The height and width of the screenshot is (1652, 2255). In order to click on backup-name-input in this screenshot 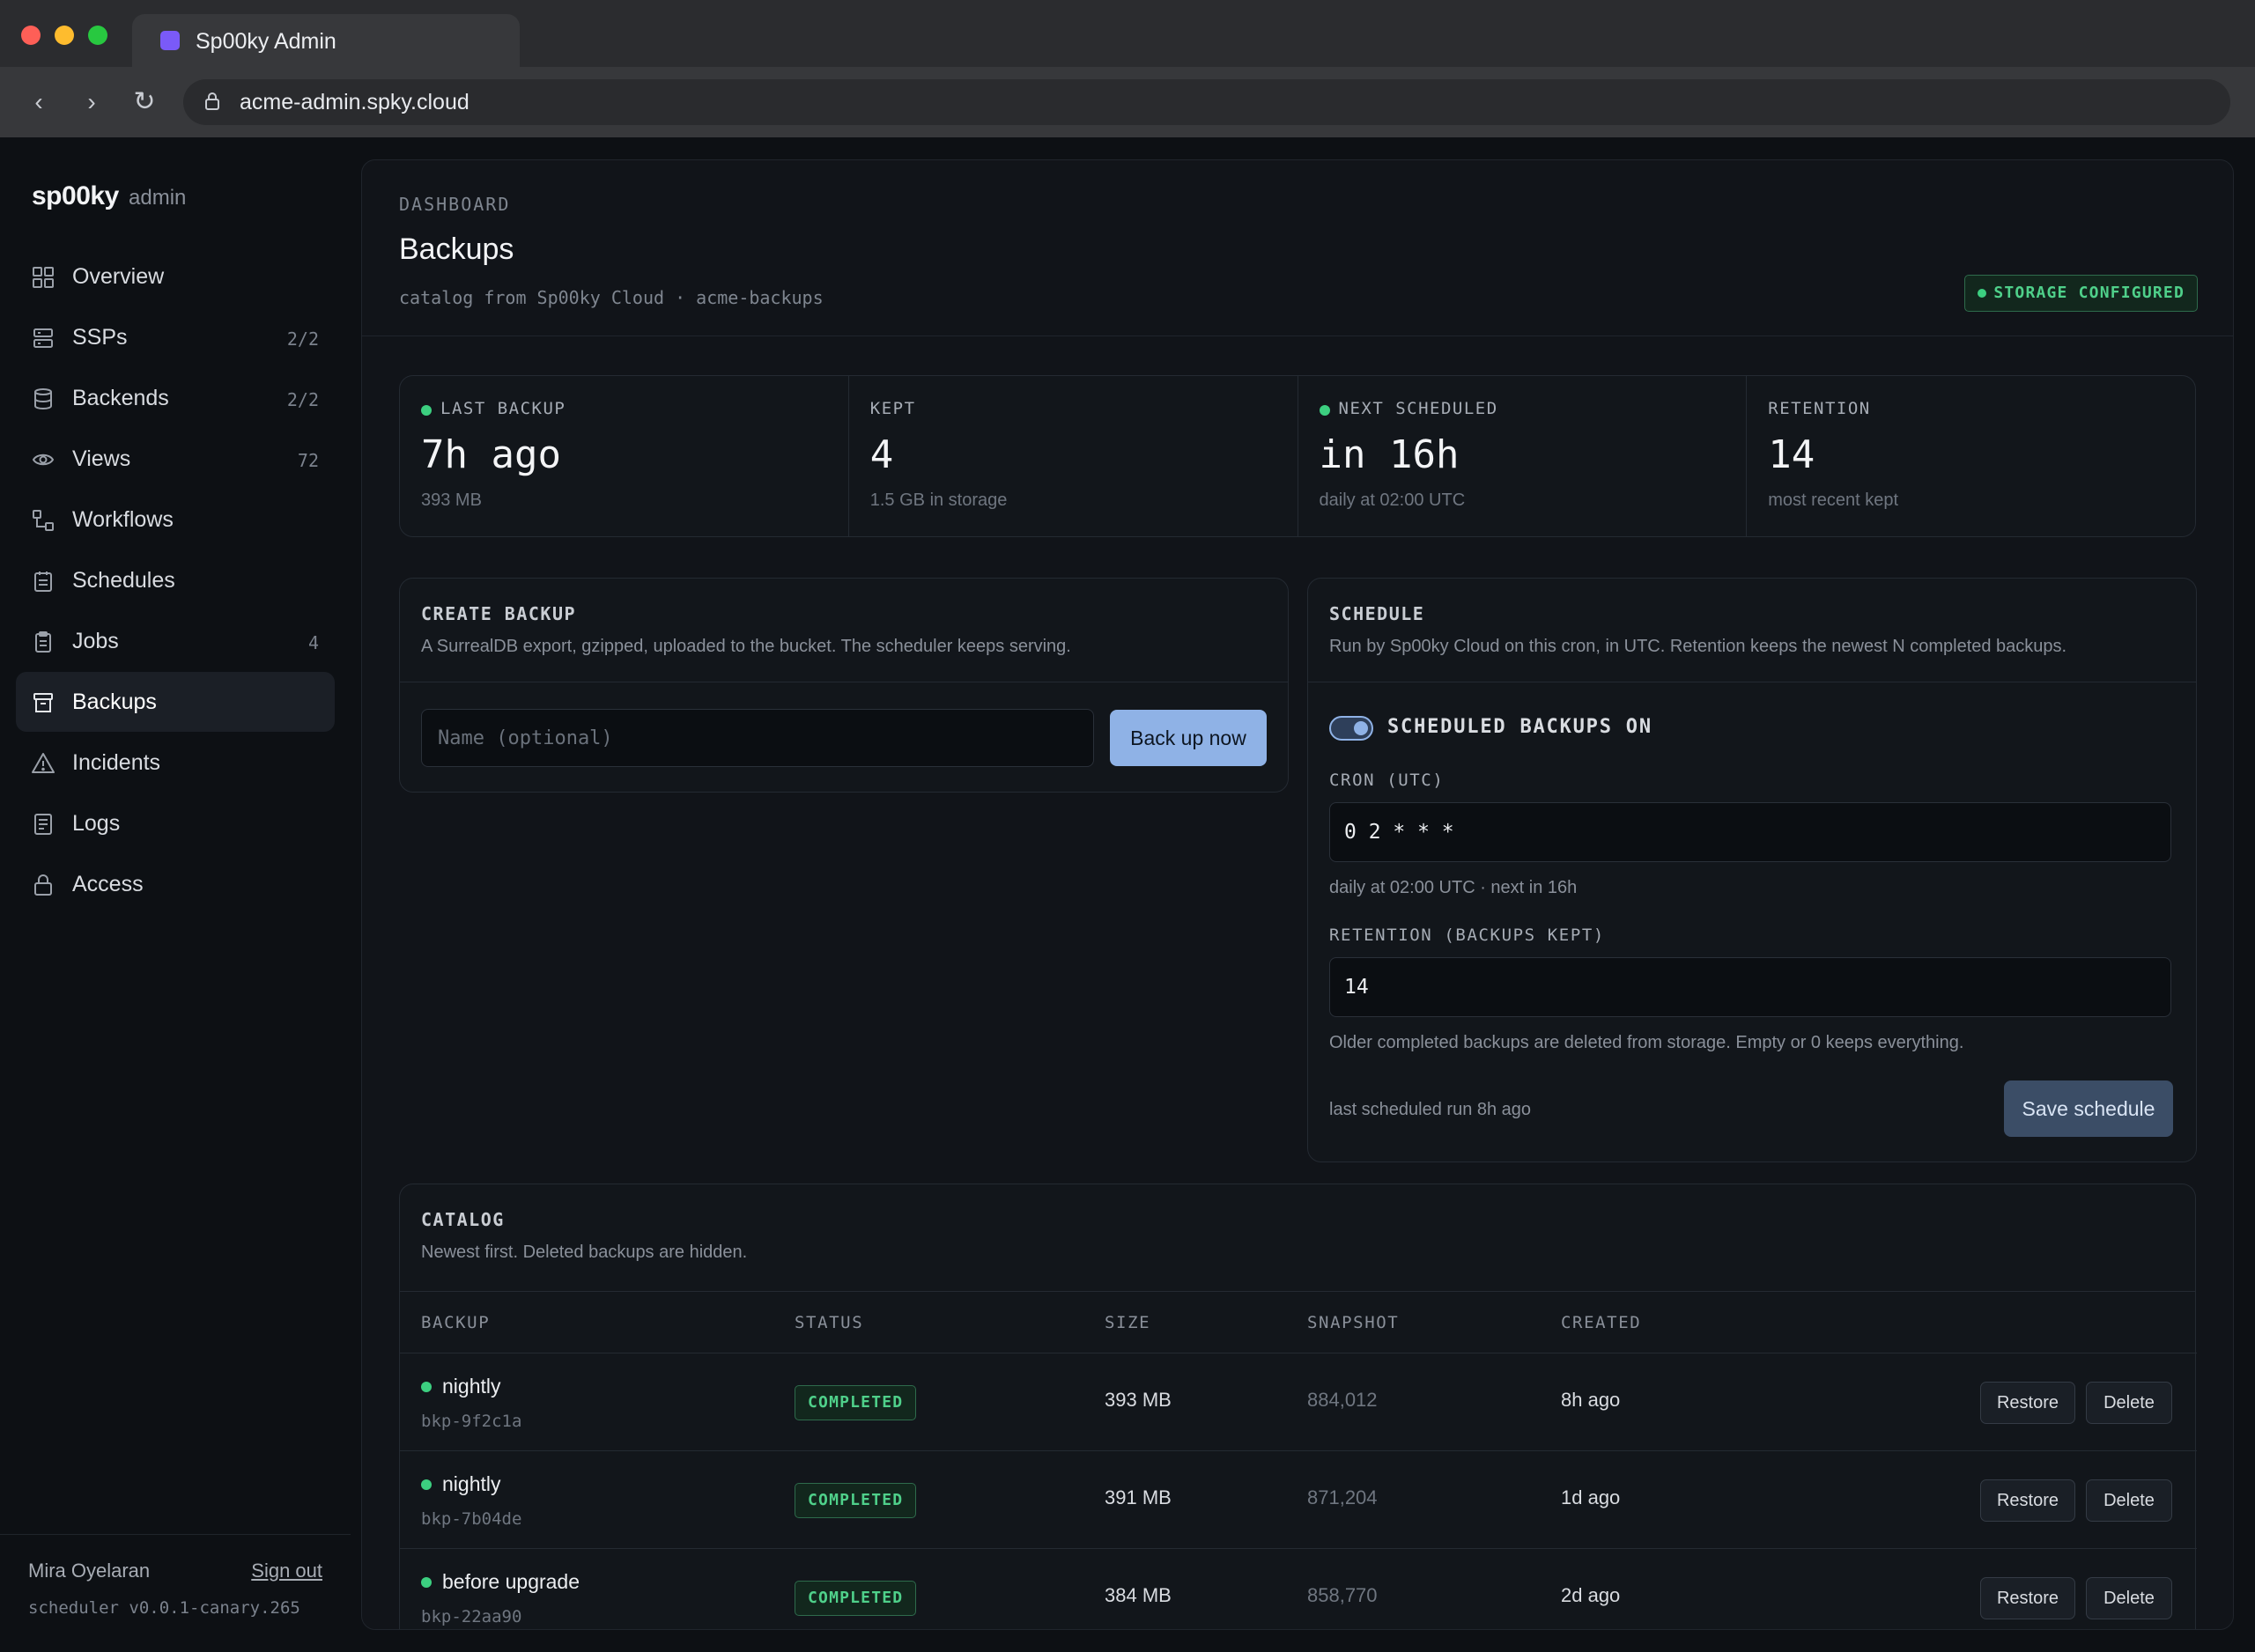, I will do `click(757, 738)`.